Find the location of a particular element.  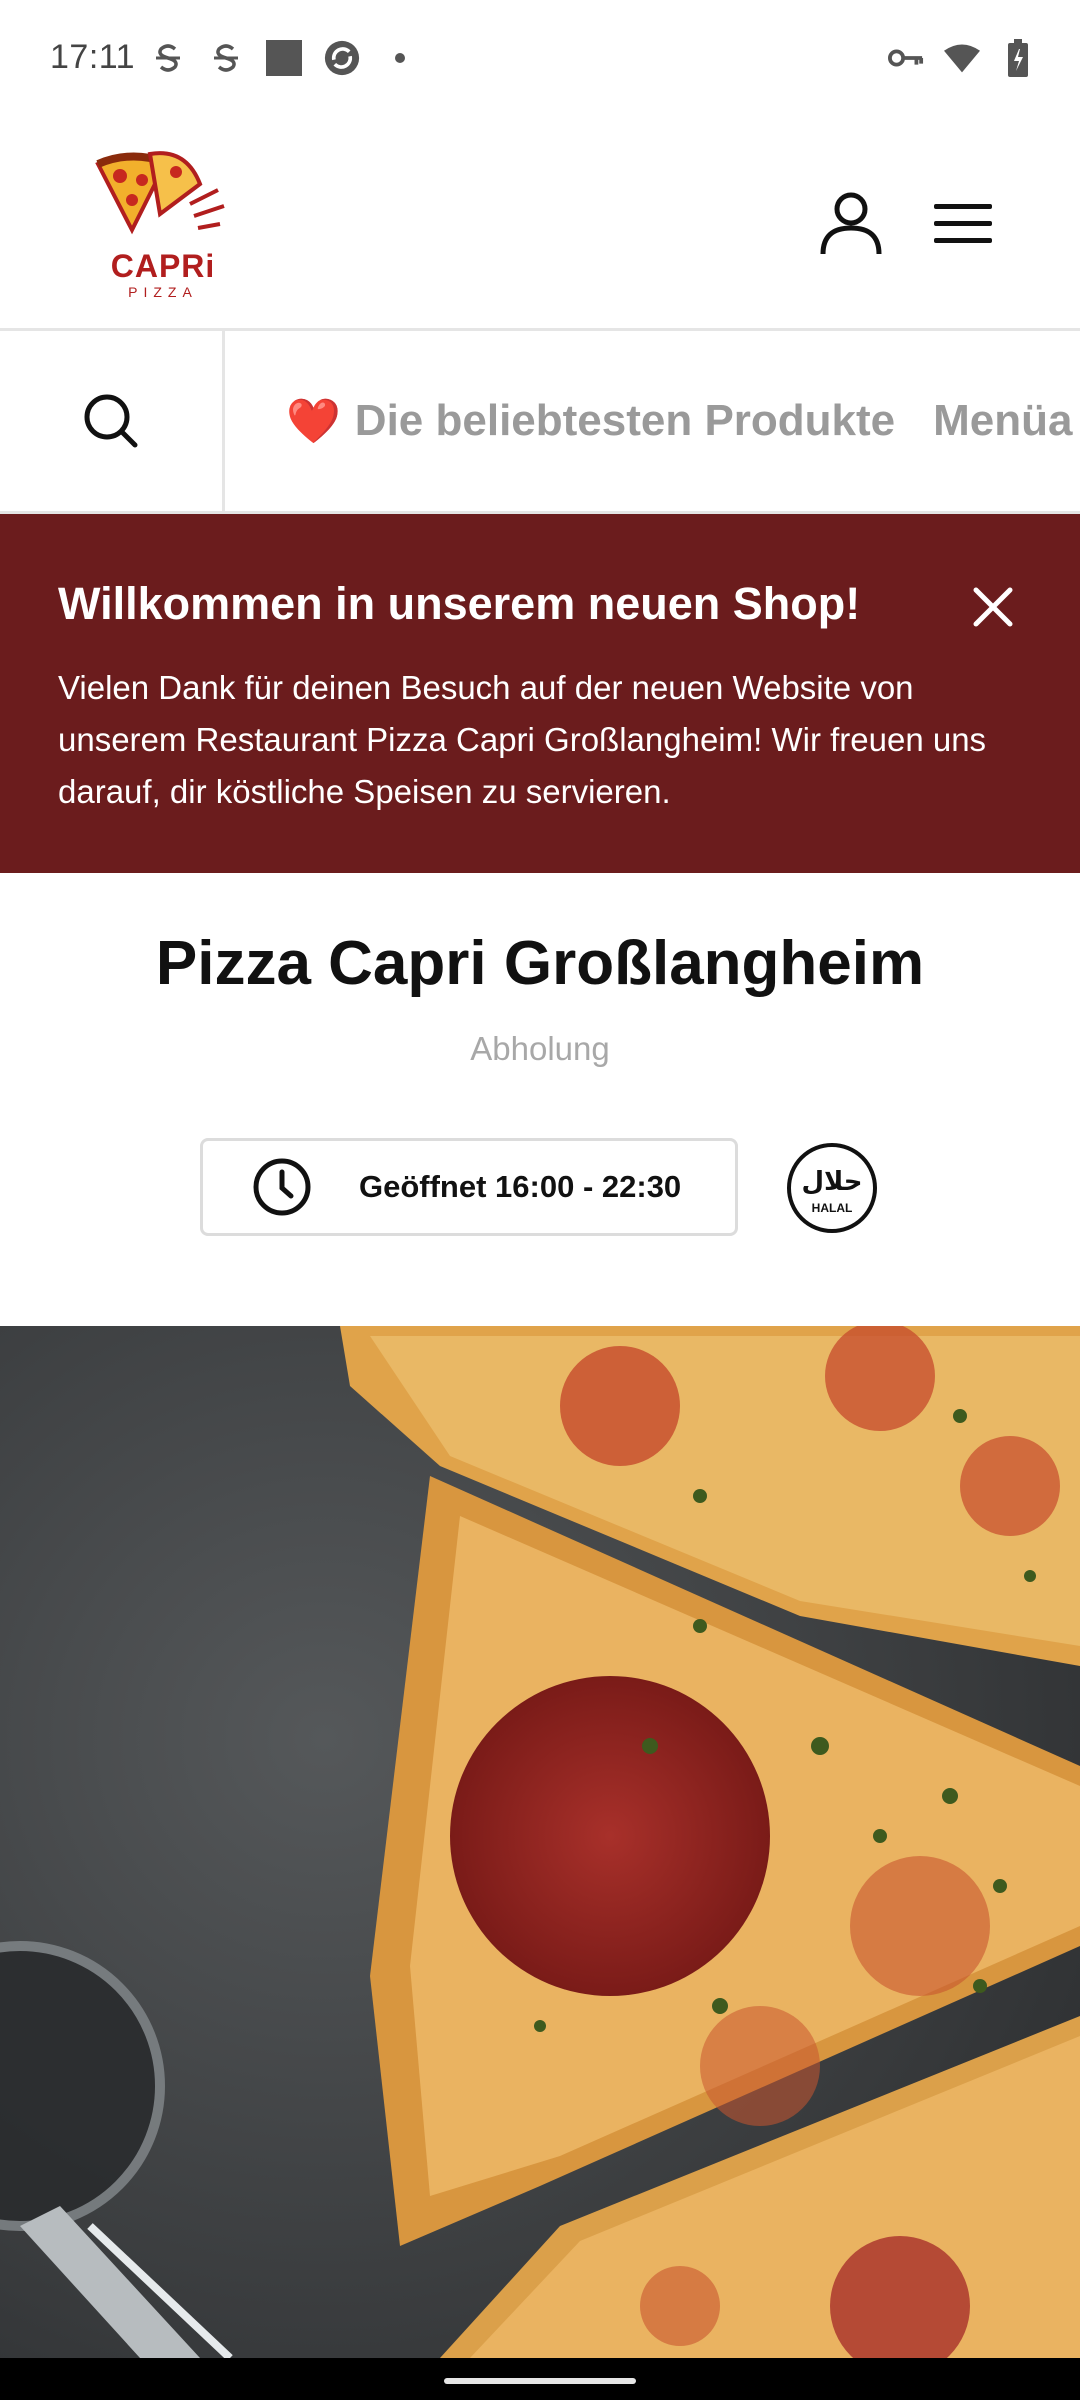

category-popular: ❤️ Die beliebtesten Produkte is located at coordinates (590, 421).